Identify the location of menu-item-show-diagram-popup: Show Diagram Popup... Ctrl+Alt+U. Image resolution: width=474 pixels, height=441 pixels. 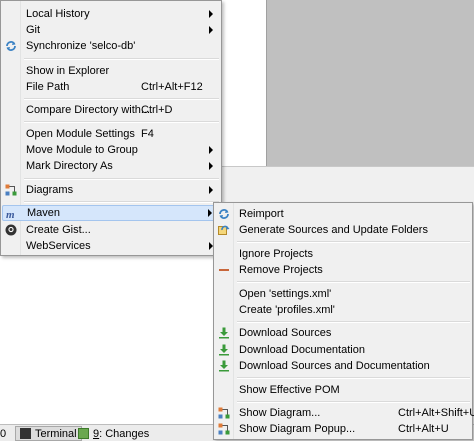
(343, 429).